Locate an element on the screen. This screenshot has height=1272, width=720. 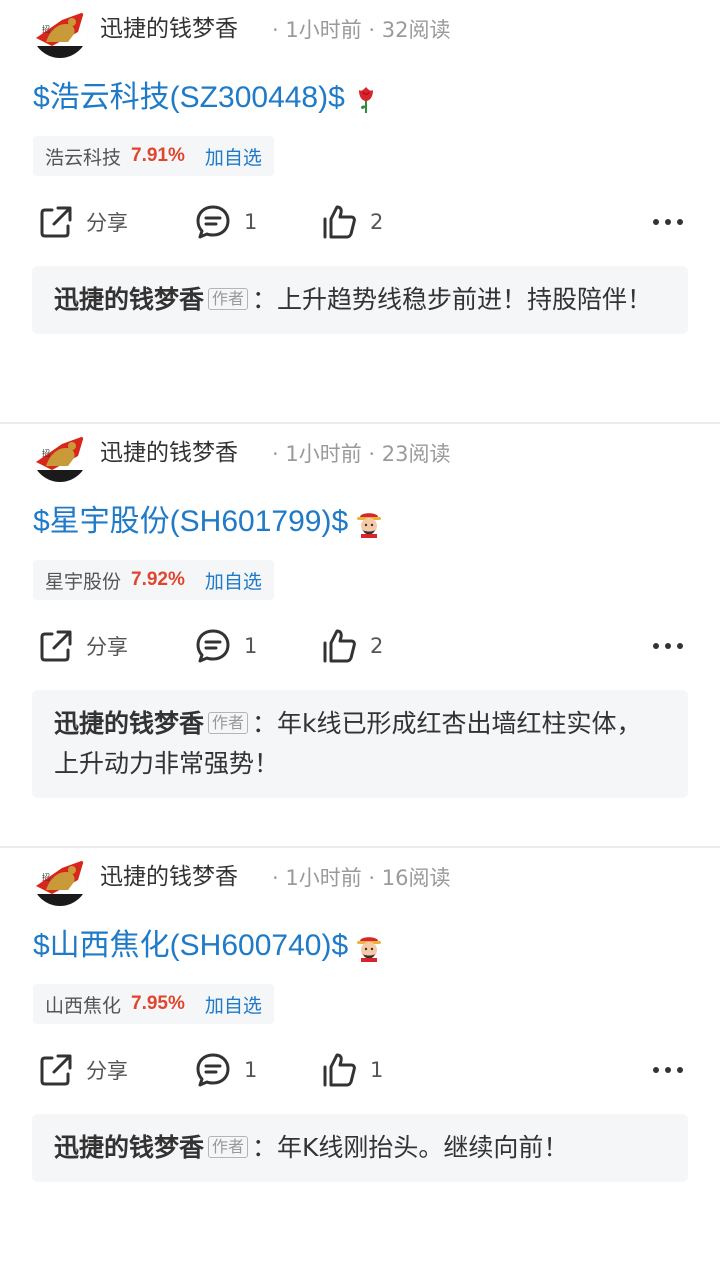
author-comment: 迅捷的钱梦香 作者 ：年K线刚抬头。继续向前！ is located at coordinates (360, 1148).